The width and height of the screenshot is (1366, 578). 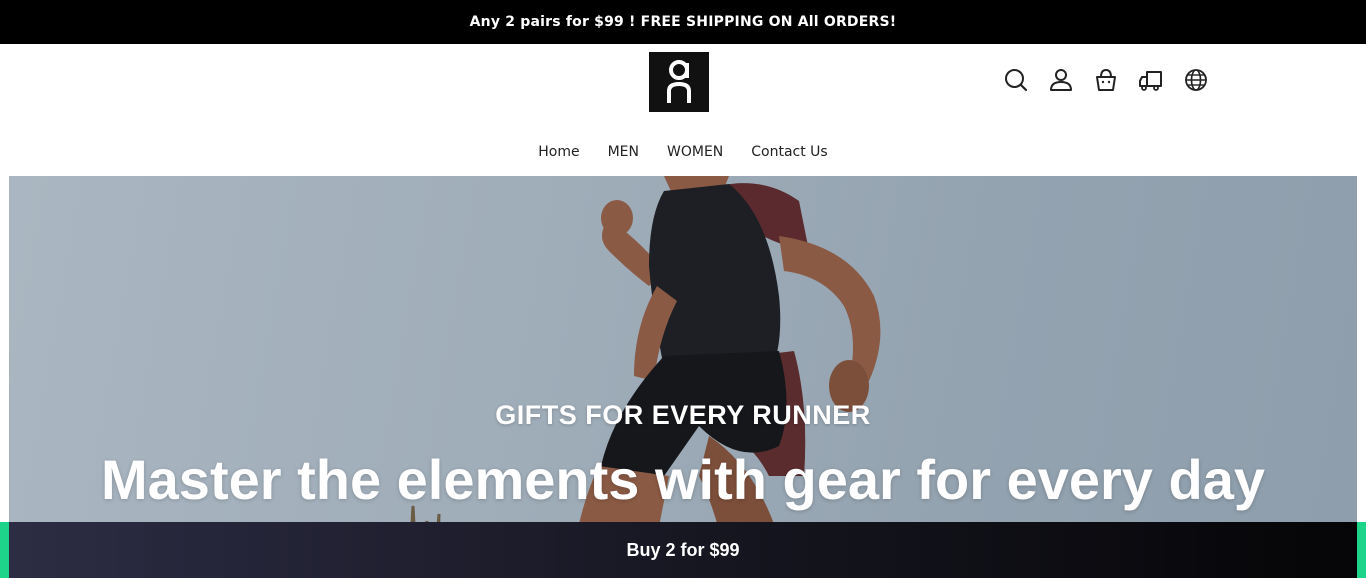 I want to click on cart-icon, so click(x=1106, y=80).